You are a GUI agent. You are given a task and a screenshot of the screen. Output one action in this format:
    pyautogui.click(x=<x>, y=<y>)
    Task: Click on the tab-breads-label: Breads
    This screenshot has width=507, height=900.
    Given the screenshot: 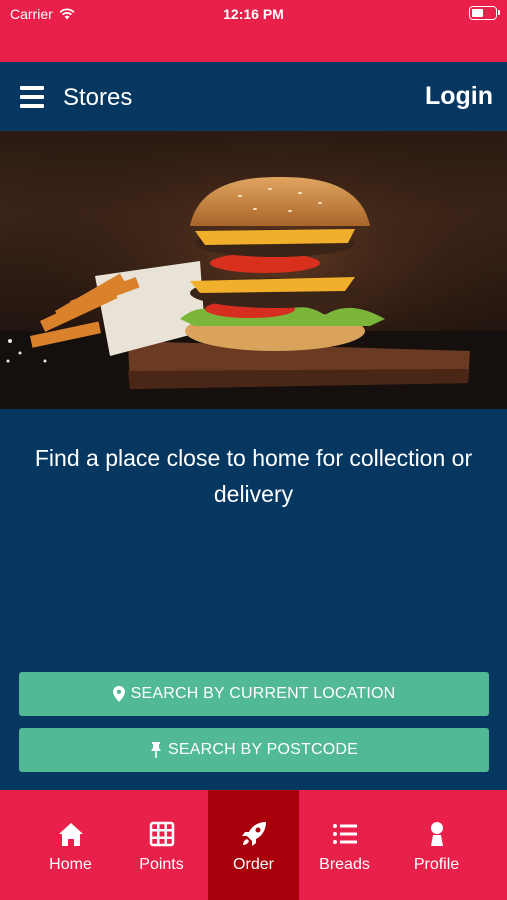 What is the action you would take?
    pyautogui.click(x=344, y=864)
    